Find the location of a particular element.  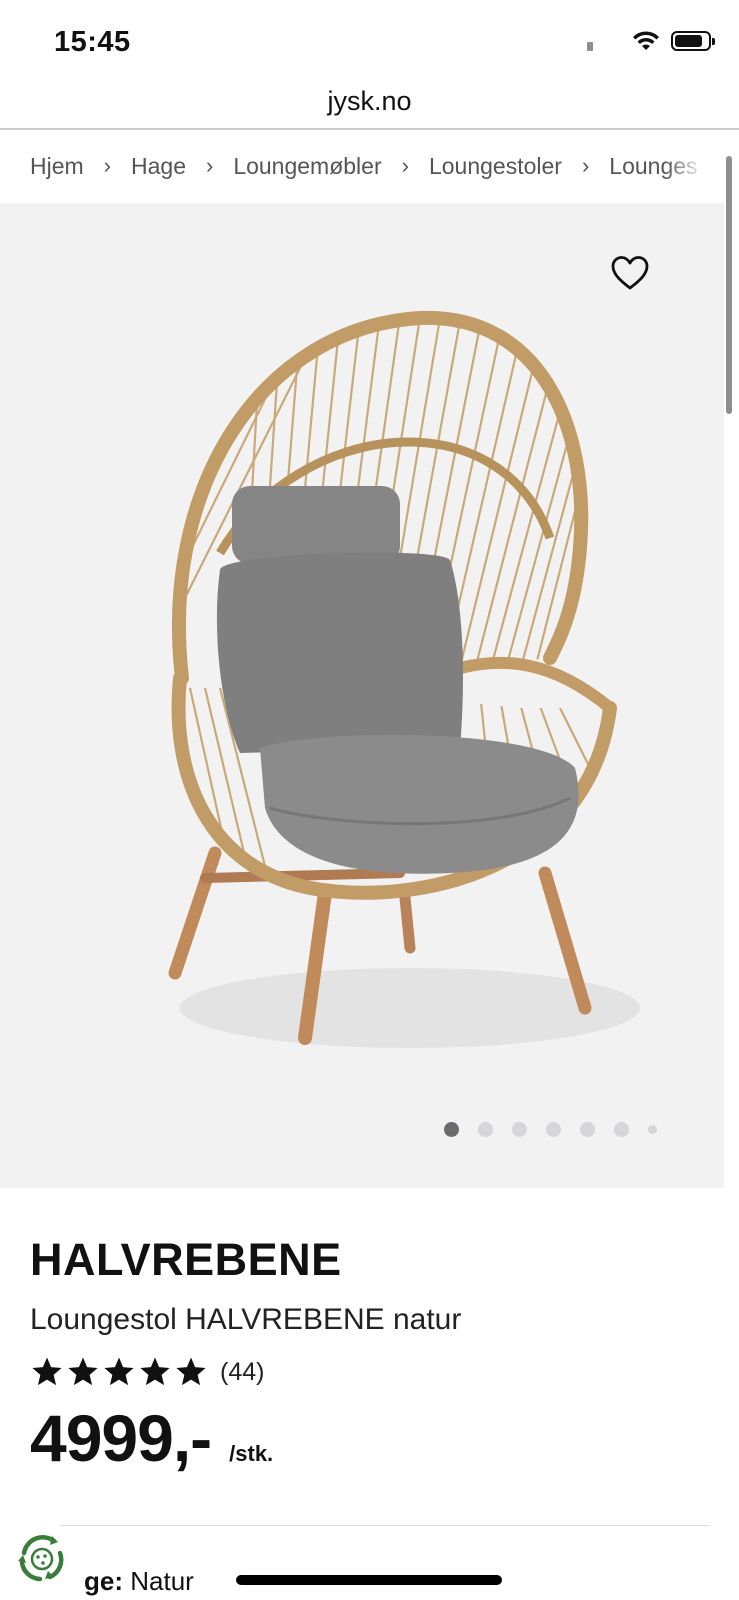

price-unit: /stk. is located at coordinates (251, 1453).